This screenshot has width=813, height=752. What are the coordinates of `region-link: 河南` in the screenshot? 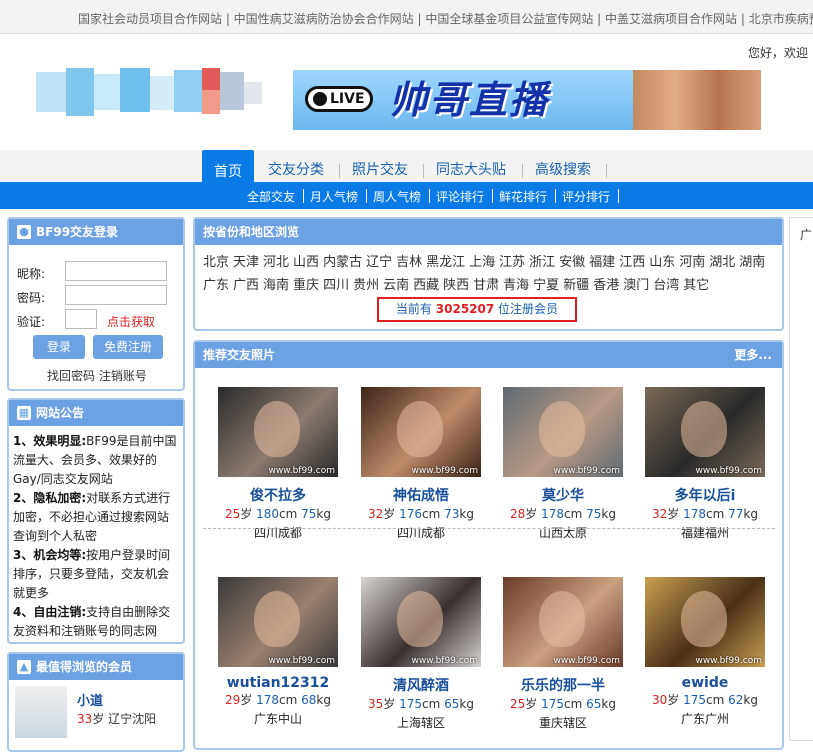 It's located at (692, 262).